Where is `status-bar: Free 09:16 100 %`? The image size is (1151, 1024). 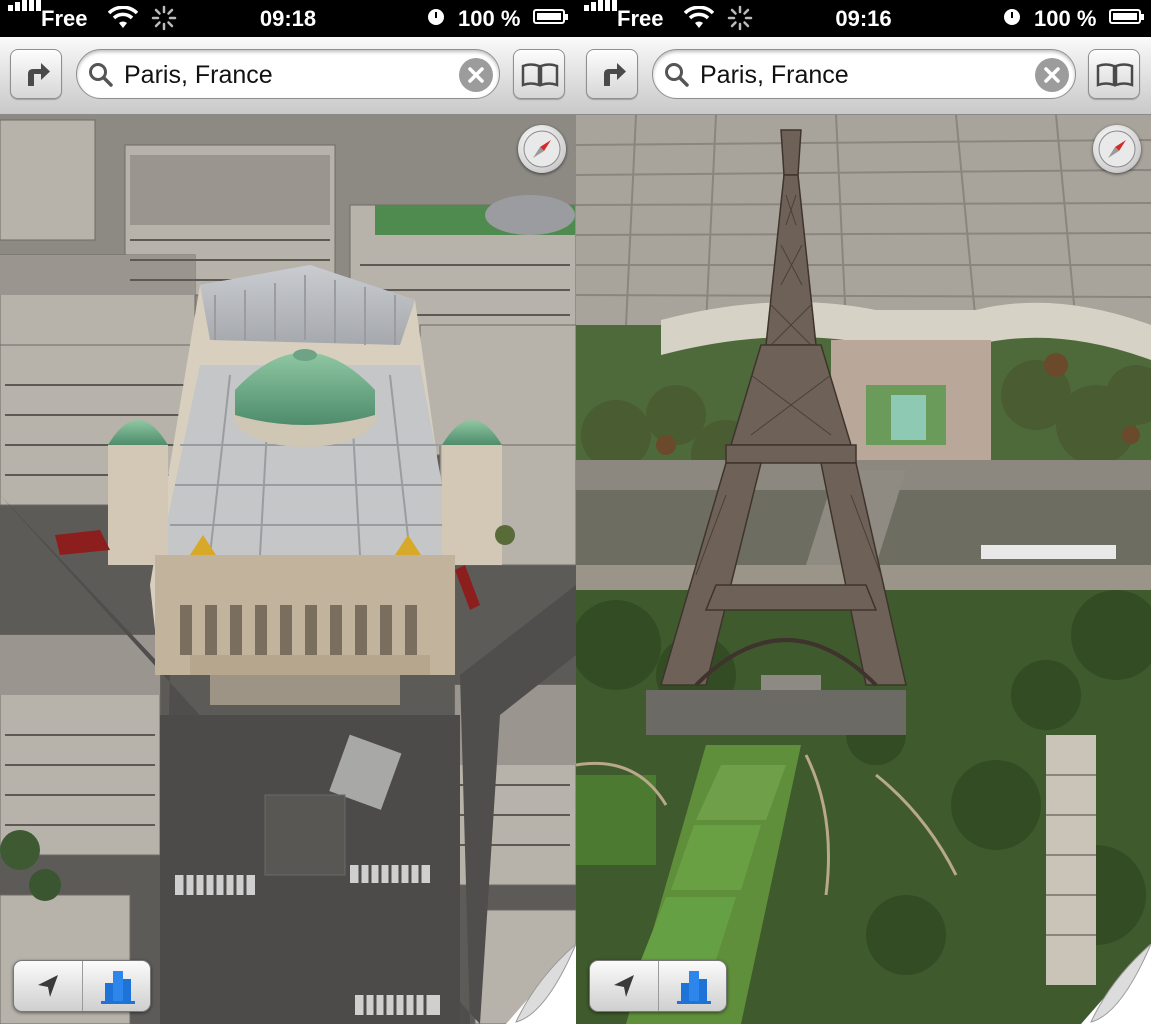
status-bar: Free 09:16 100 % is located at coordinates (863, 18).